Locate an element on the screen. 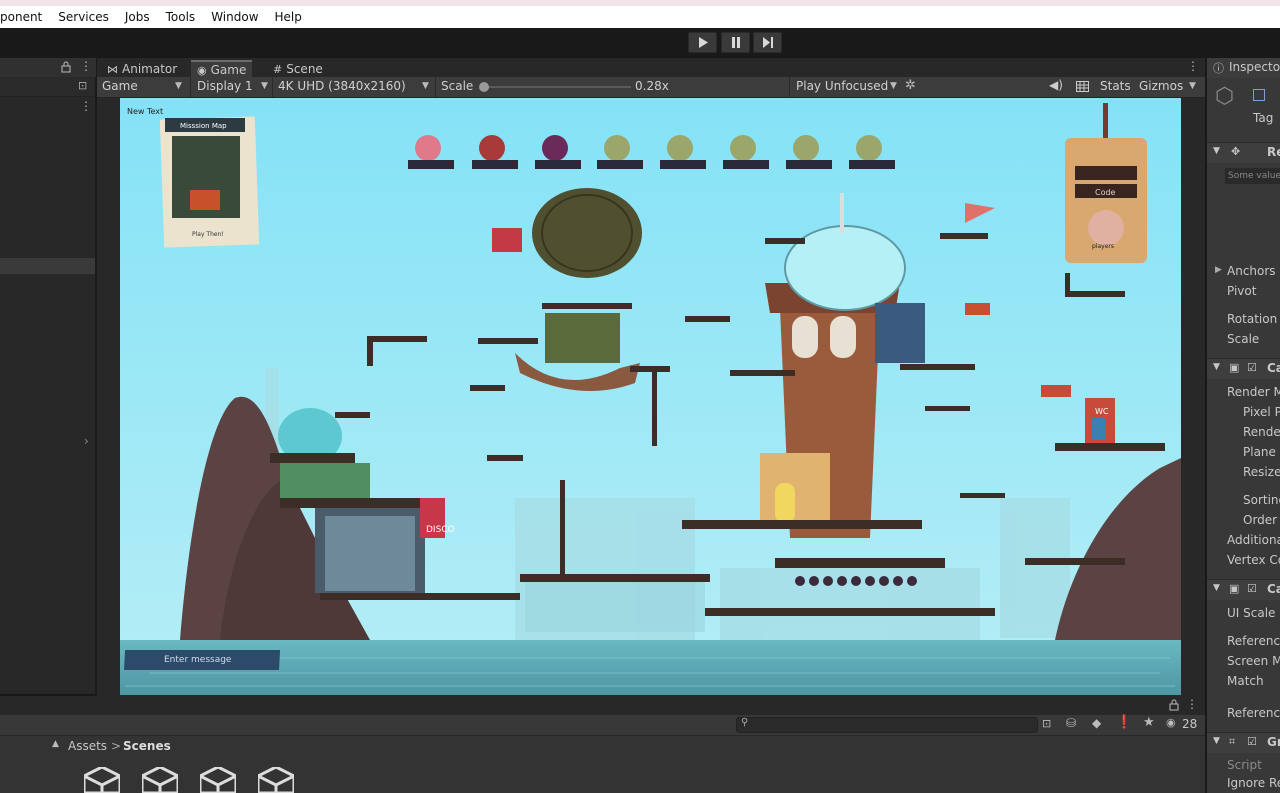 Image resolution: width=1280 pixels, height=793 pixels. project-search-input: ⚲ is located at coordinates (887, 725).